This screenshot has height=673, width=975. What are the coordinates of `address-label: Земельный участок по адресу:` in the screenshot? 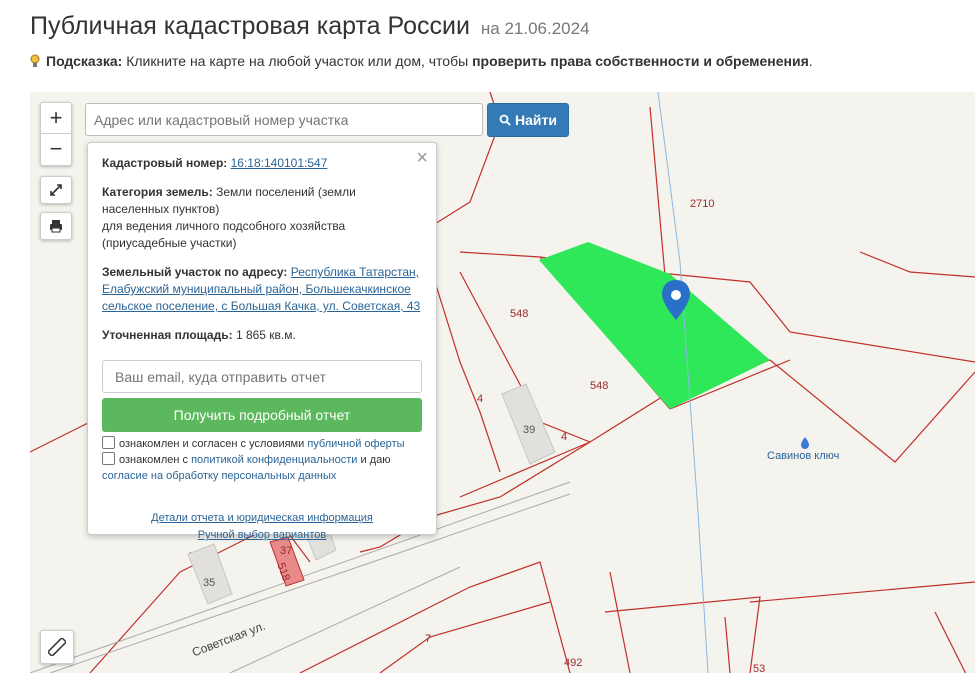 It's located at (195, 272).